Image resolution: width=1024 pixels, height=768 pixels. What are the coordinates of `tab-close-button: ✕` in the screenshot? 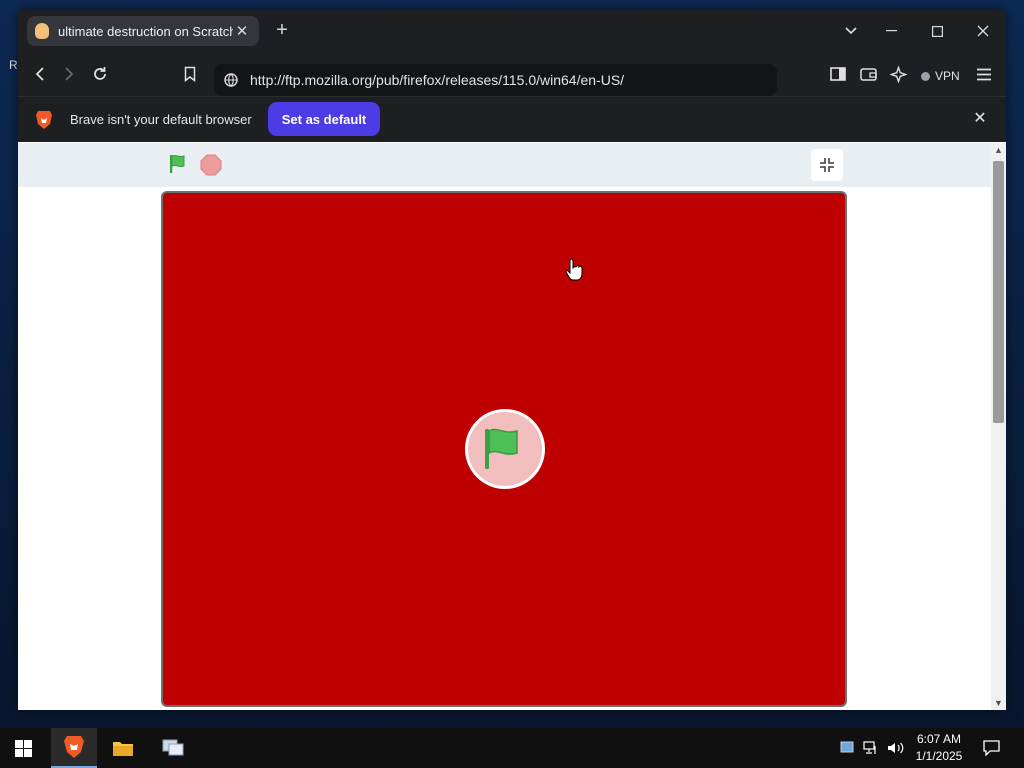 It's located at (242, 31).